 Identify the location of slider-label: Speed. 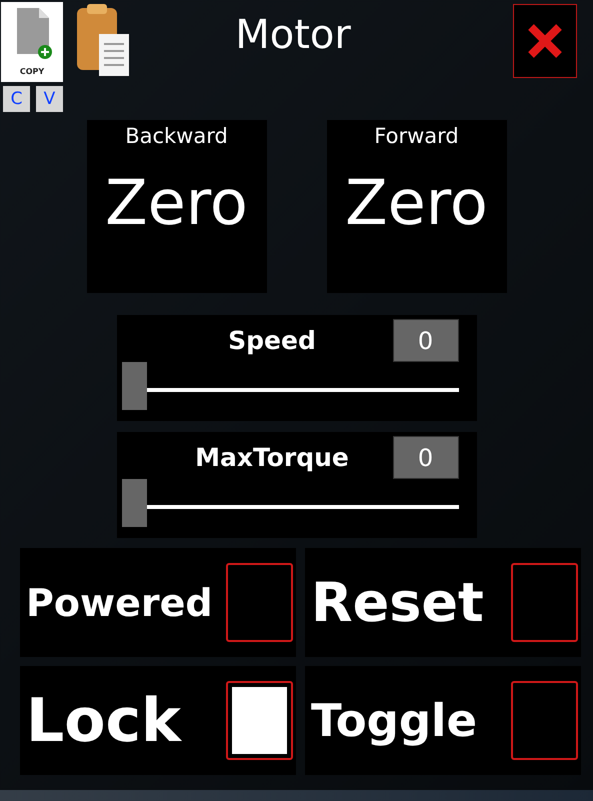
(272, 340).